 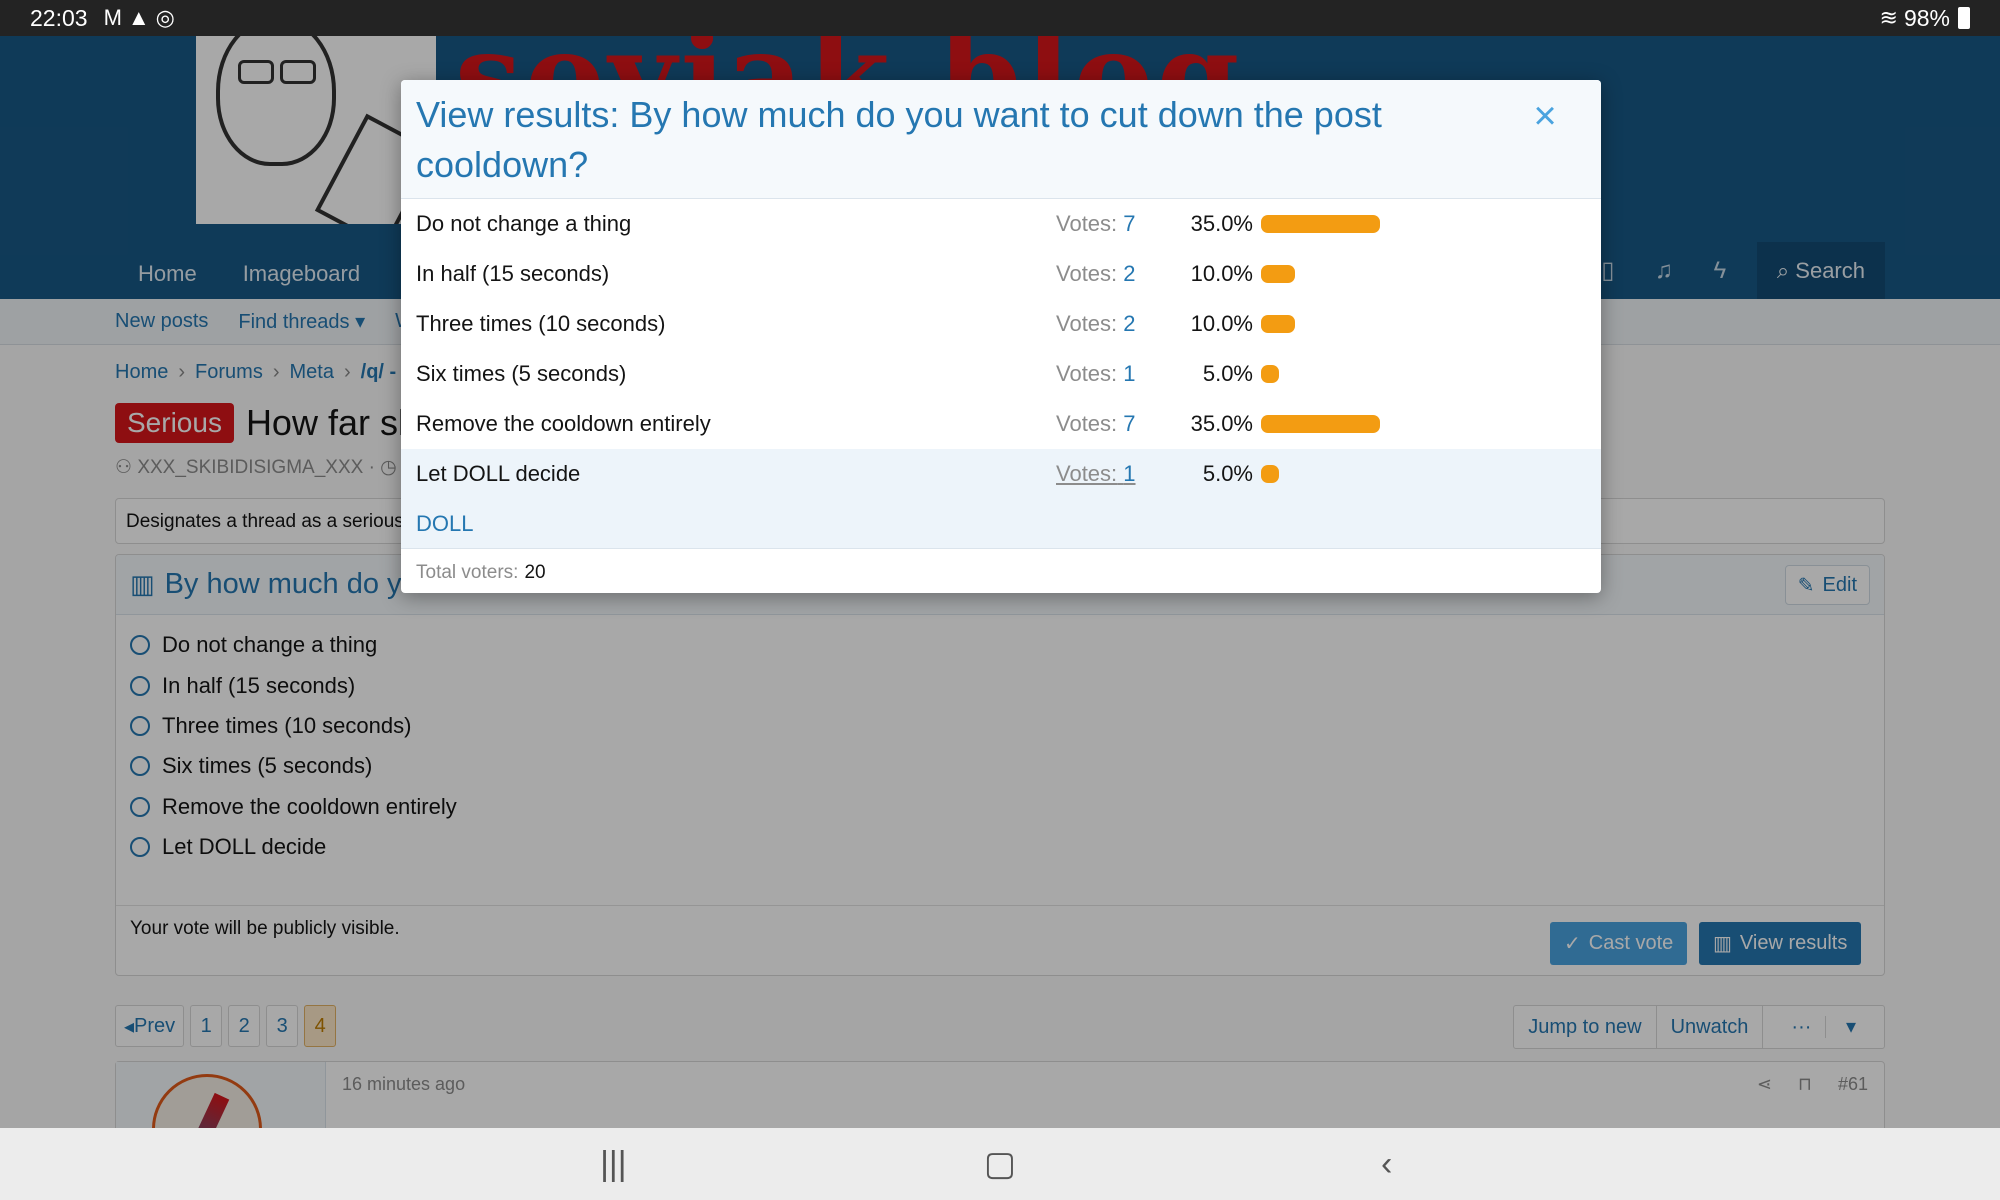 What do you see at coordinates (1001, 474) in the screenshot?
I see `result-row: Let DOLL decide Votes: 1 5.0%` at bounding box center [1001, 474].